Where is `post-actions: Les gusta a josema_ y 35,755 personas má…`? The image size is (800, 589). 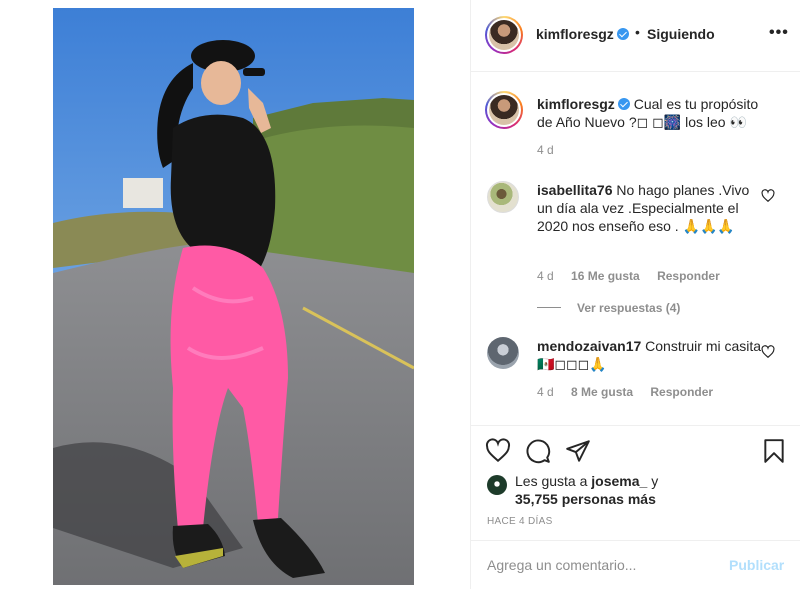
post-actions: Les gusta a josema_ y 35,755 personas má… is located at coordinates (635, 482).